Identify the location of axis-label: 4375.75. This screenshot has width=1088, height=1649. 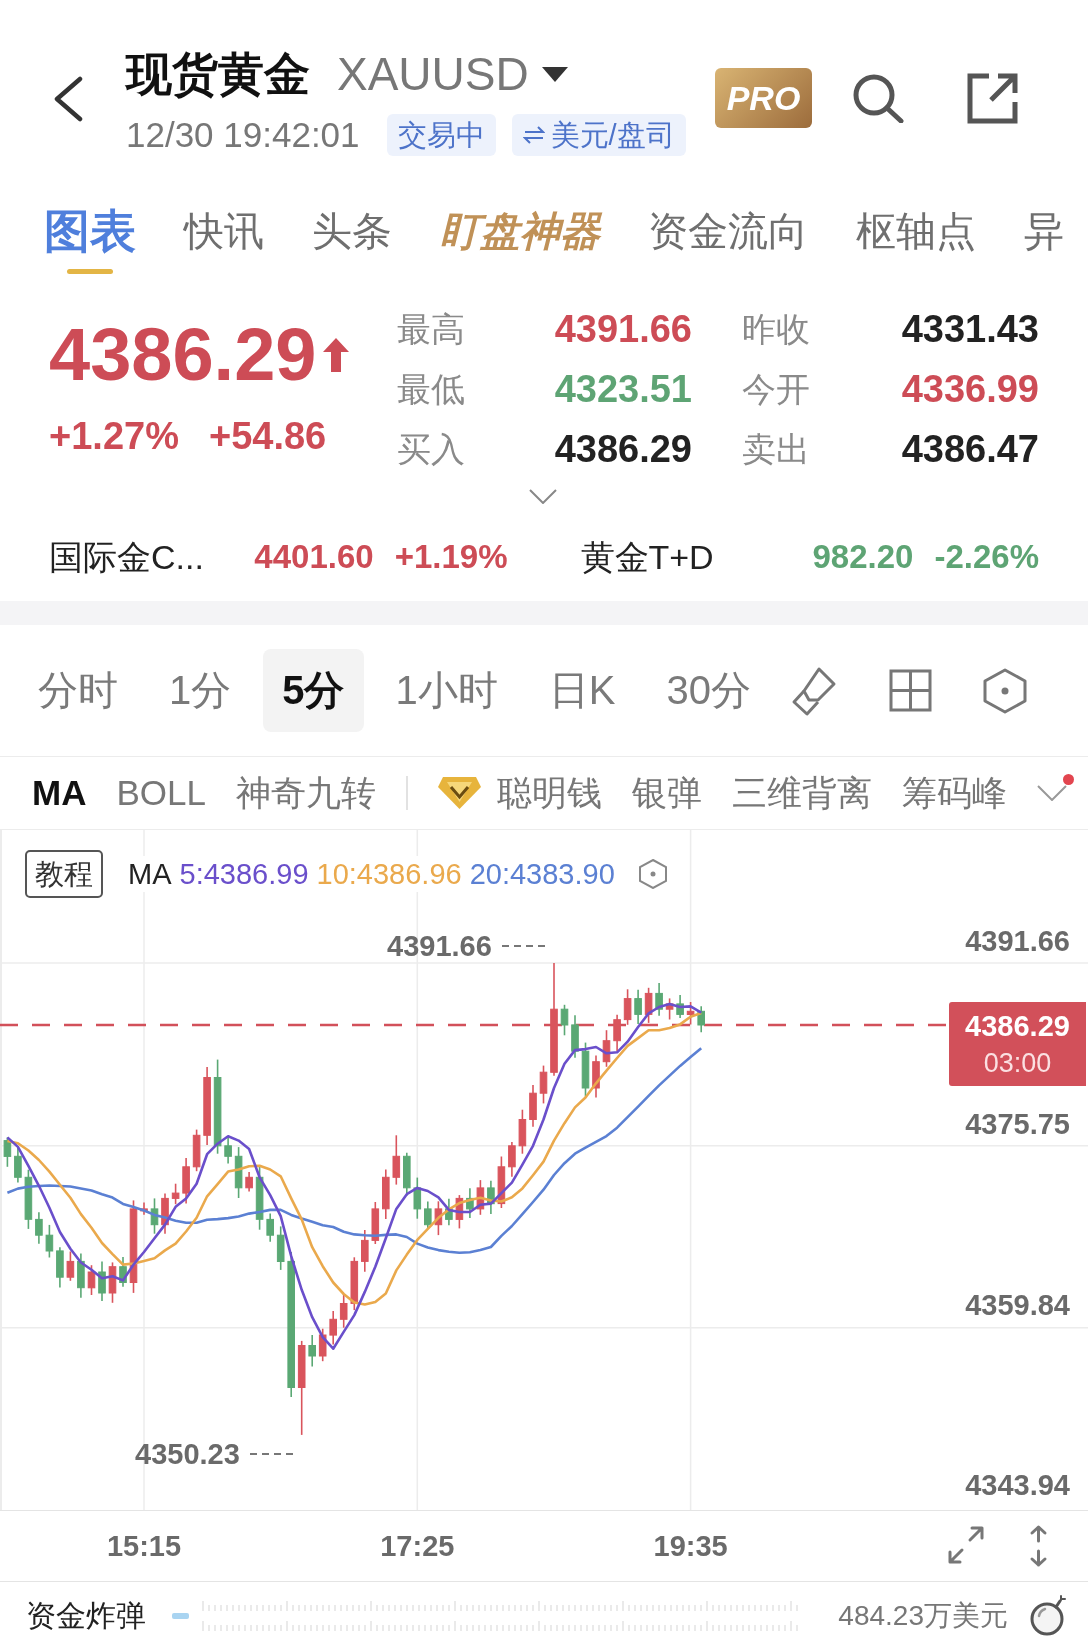
(1017, 1124).